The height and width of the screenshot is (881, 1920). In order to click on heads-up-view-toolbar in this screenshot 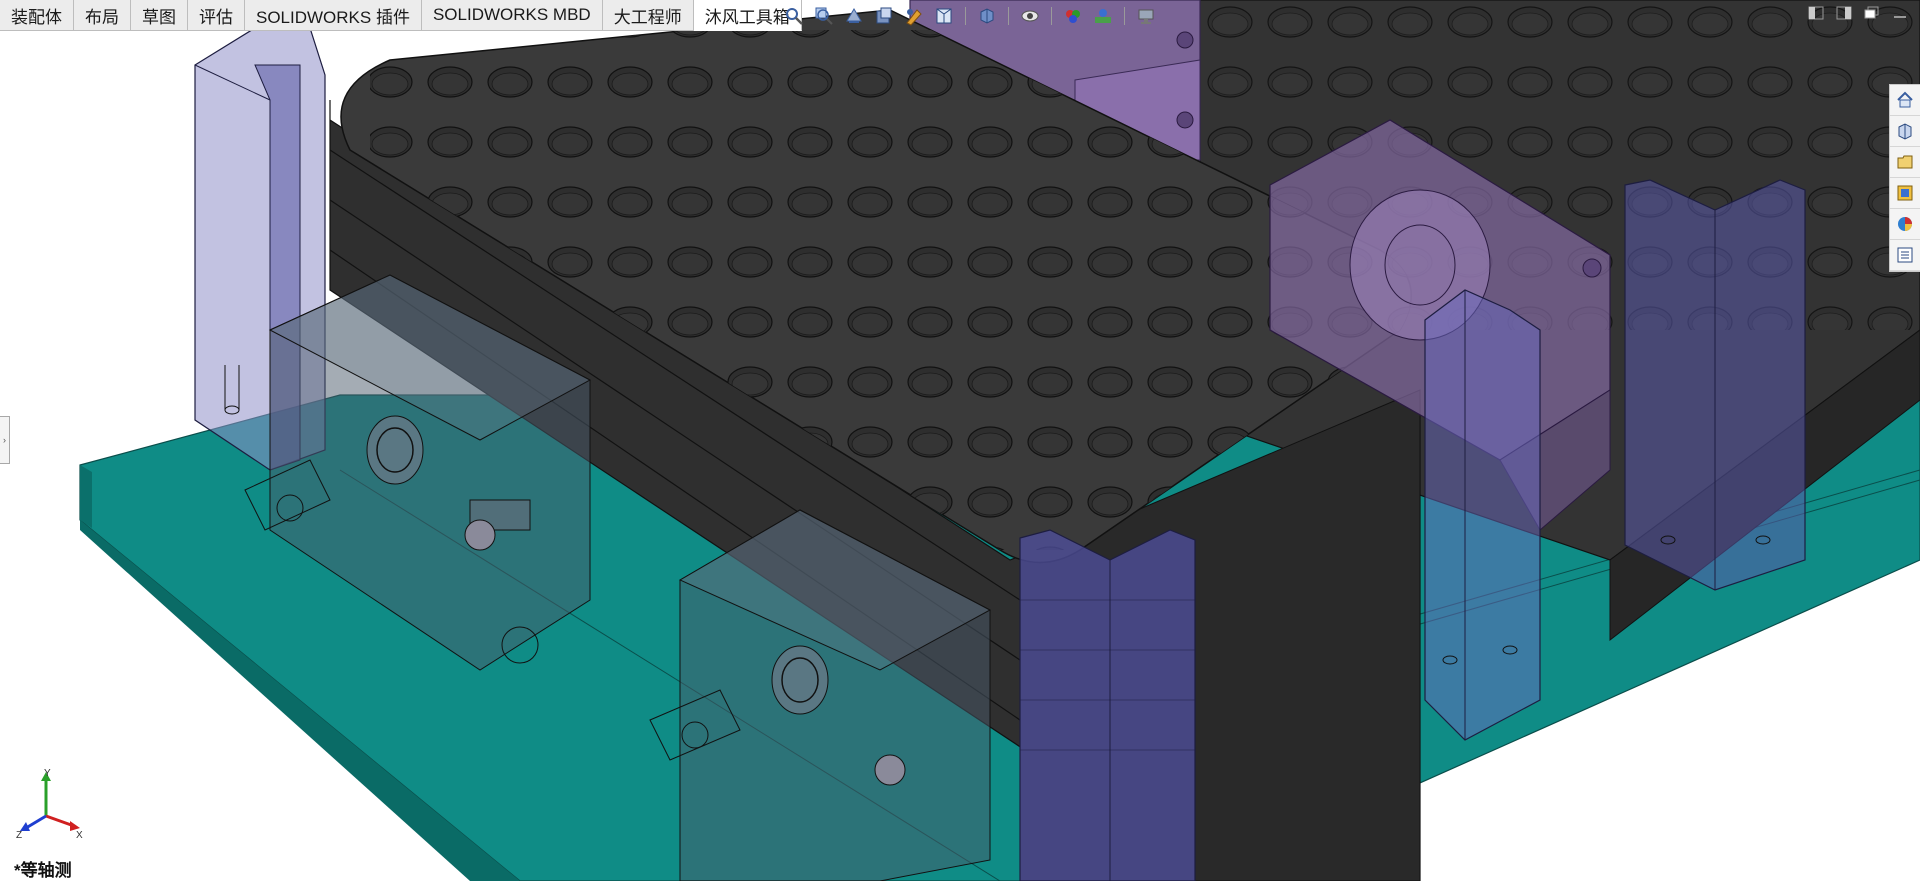, I will do `click(970, 16)`.